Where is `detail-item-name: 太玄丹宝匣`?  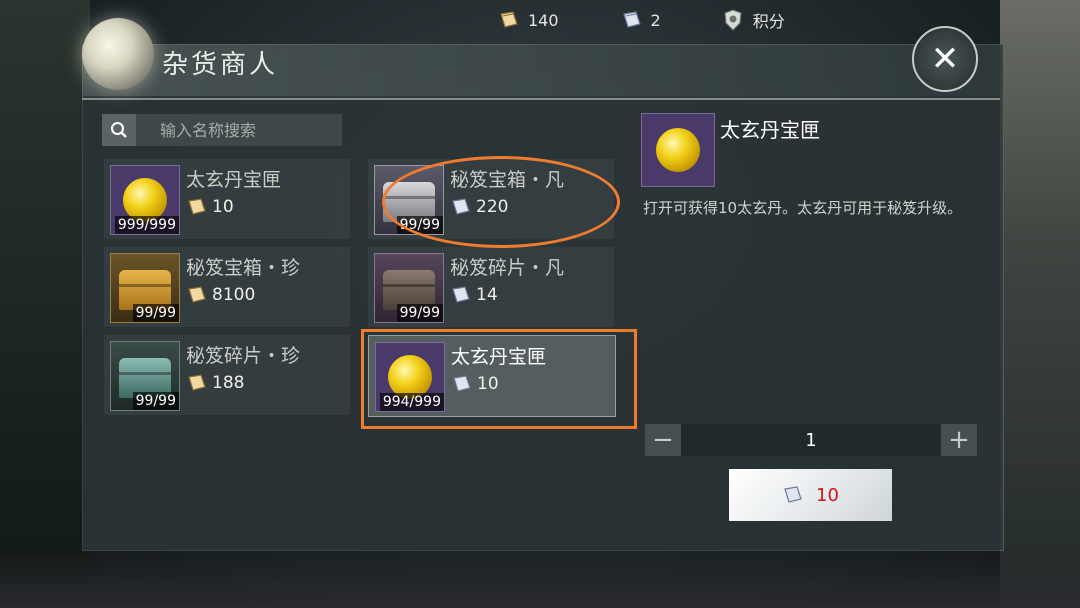 detail-item-name: 太玄丹宝匣 is located at coordinates (770, 130).